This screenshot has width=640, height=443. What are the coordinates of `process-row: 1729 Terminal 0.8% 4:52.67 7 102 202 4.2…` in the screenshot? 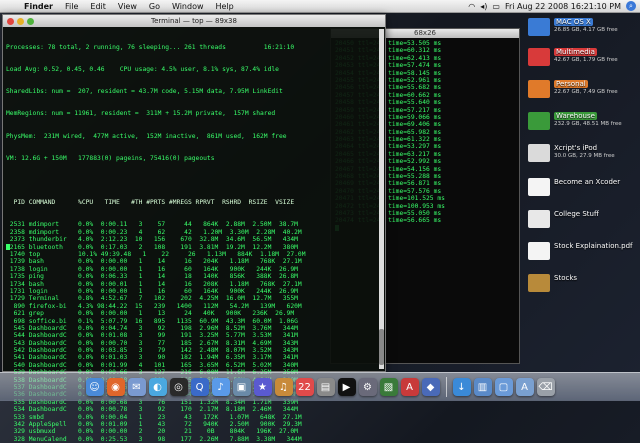 It's located at (152, 299).